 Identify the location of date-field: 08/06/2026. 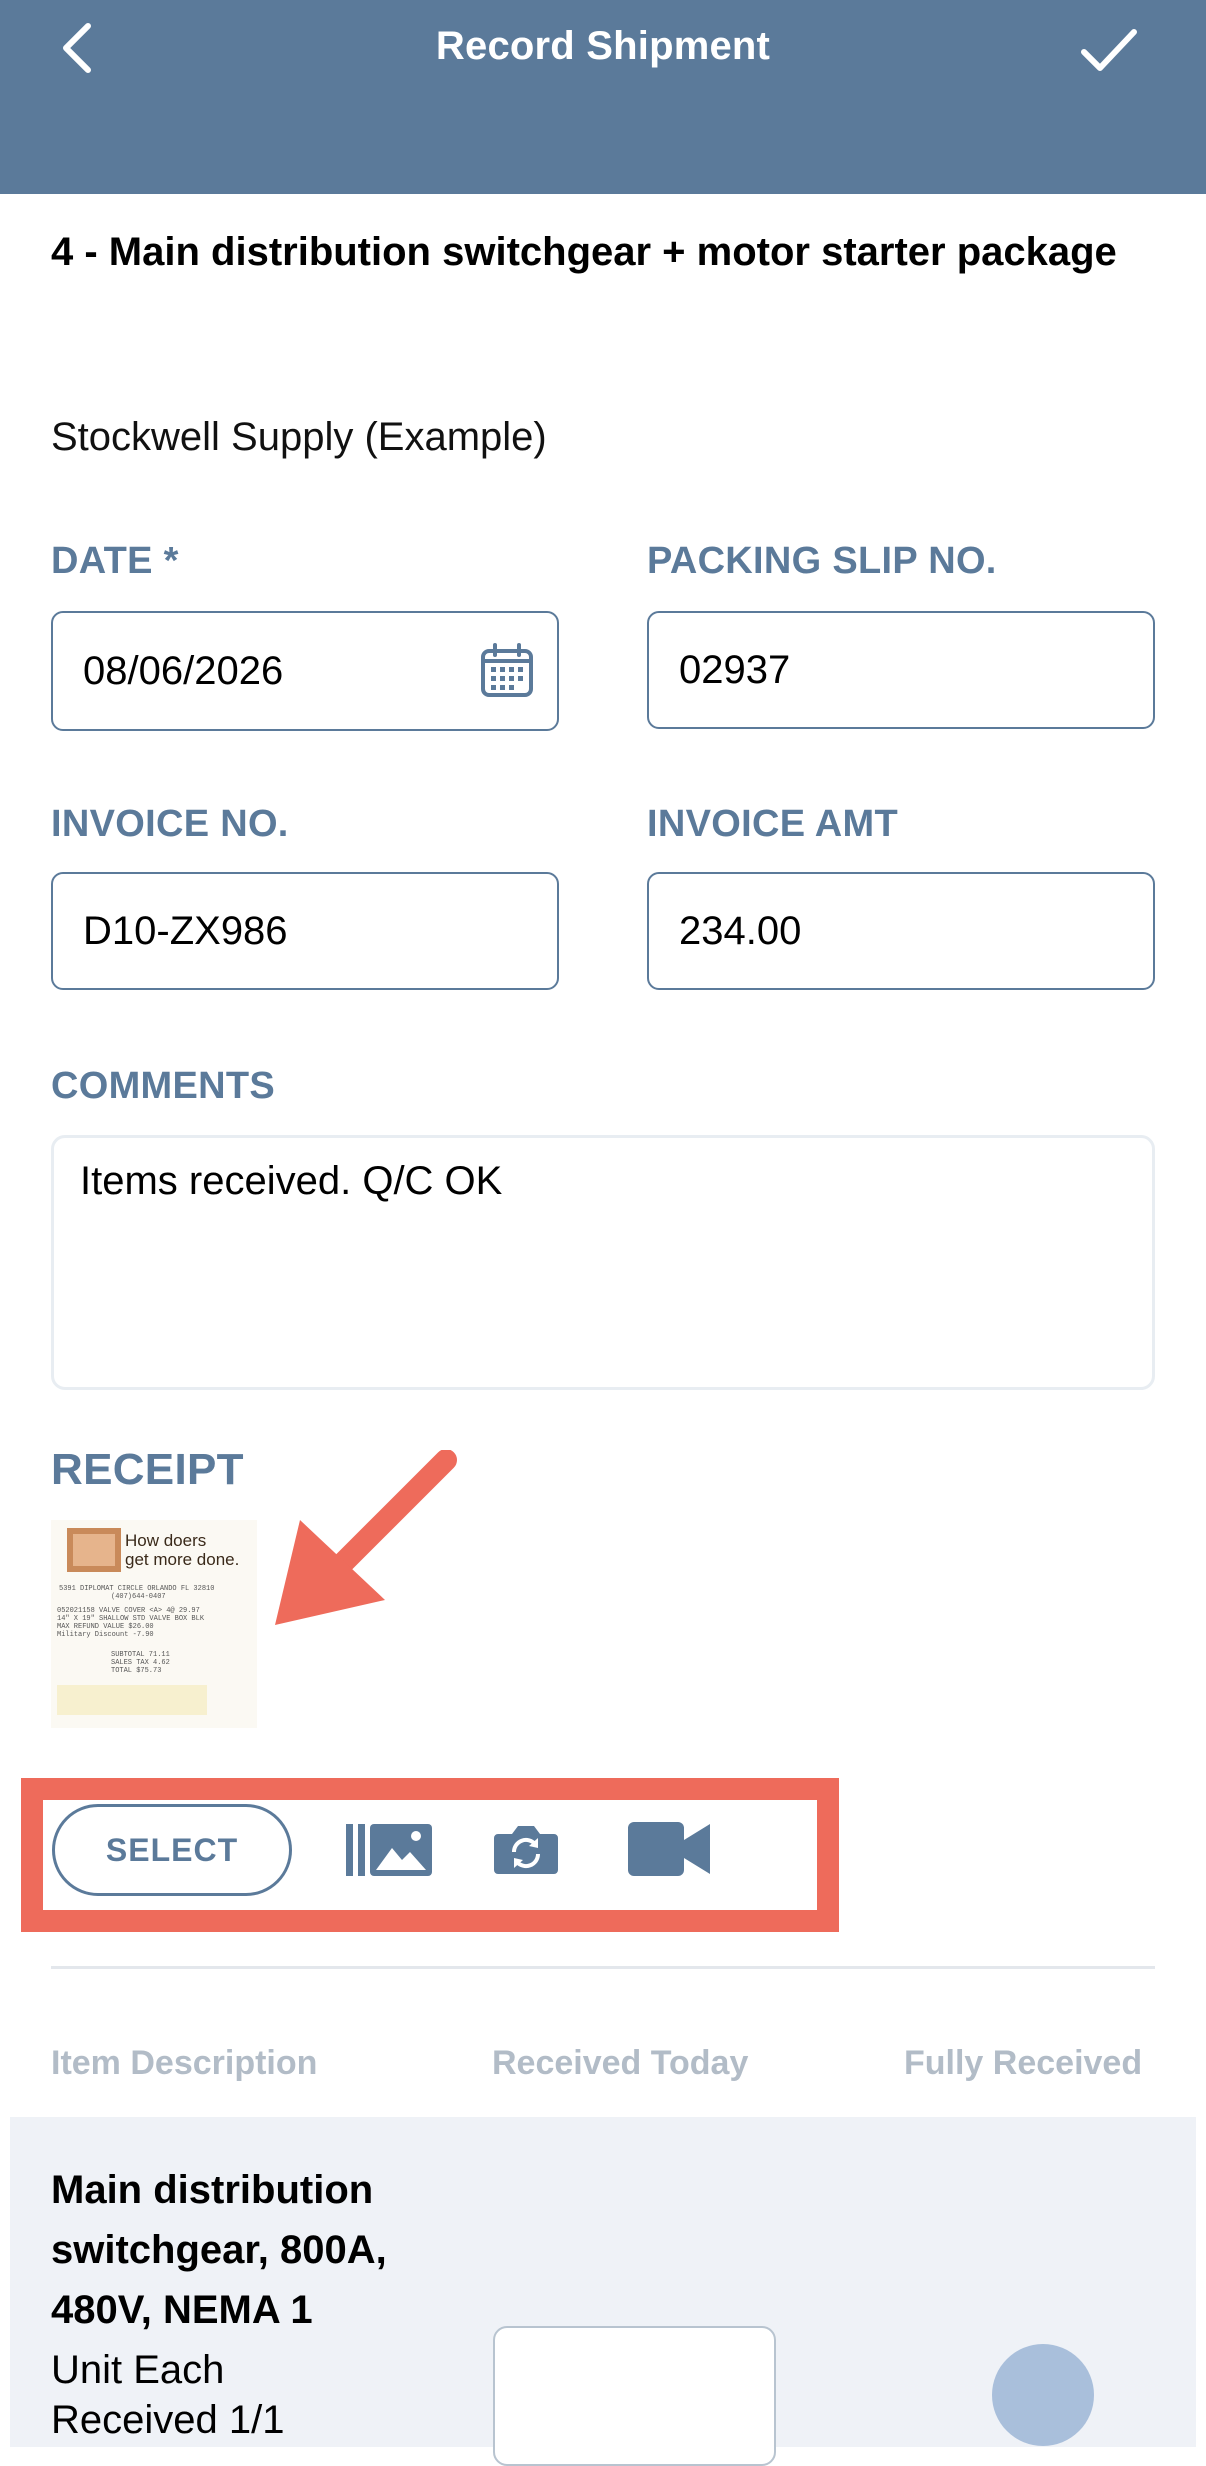
(305, 671).